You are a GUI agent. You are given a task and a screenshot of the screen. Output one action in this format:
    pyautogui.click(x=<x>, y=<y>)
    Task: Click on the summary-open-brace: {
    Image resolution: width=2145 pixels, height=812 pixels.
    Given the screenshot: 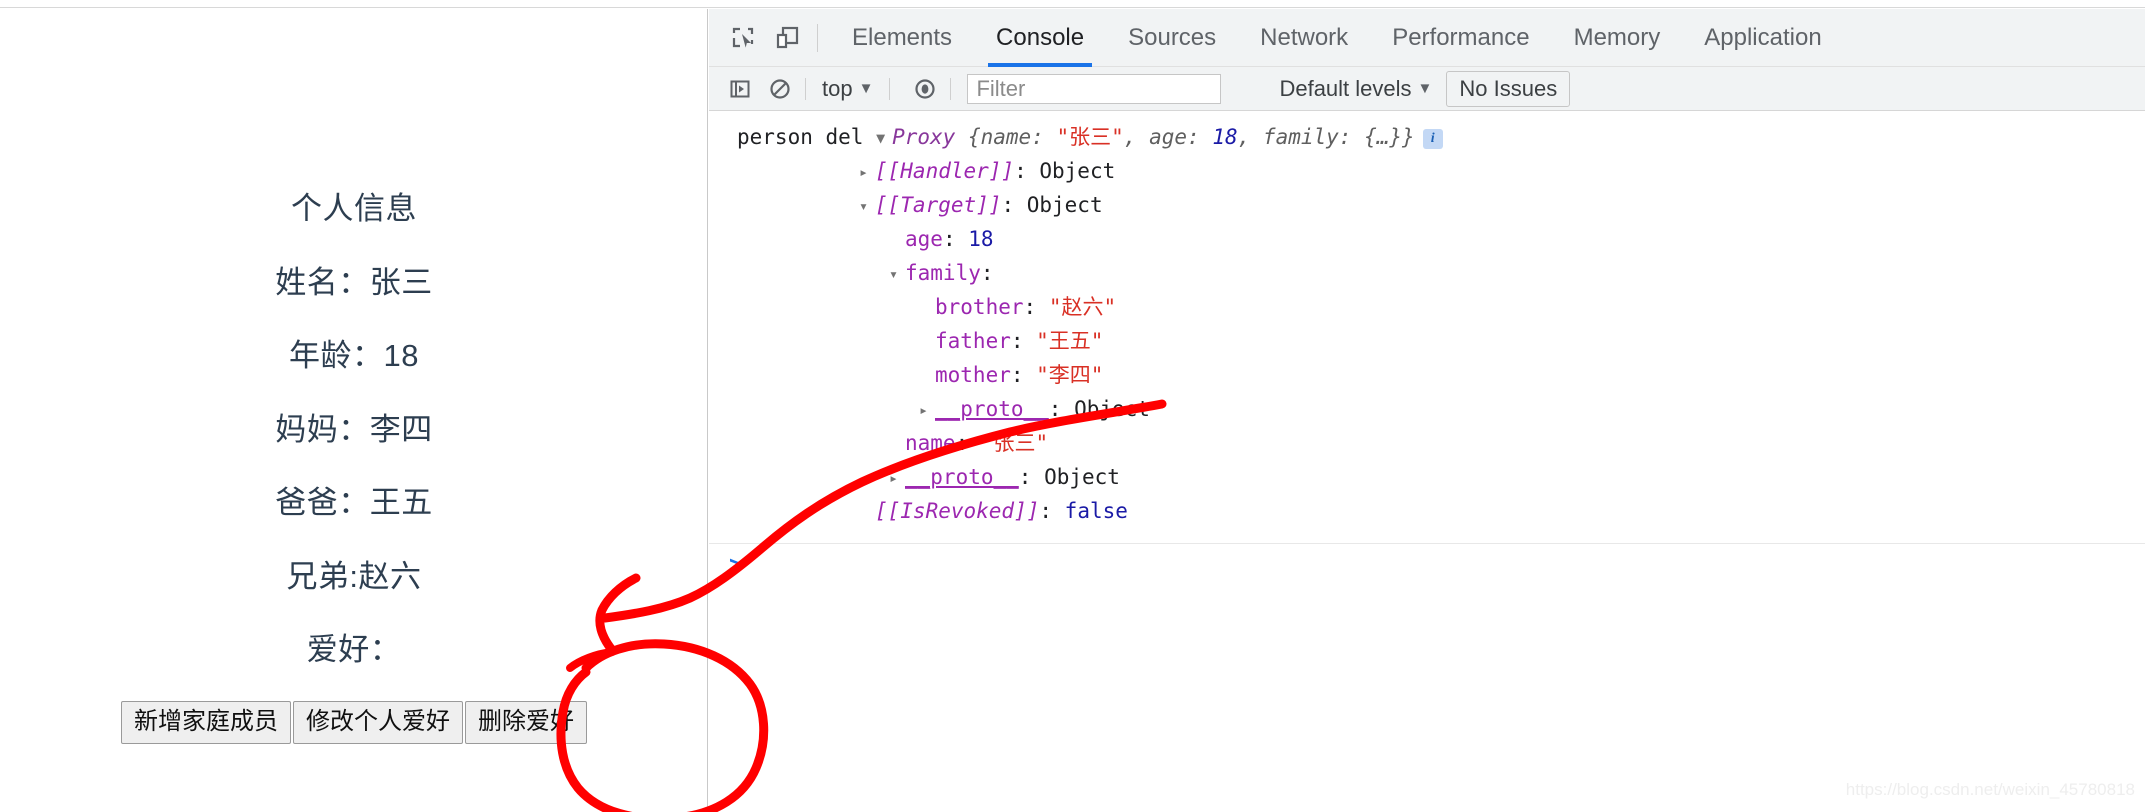 What is the action you would take?
    pyautogui.click(x=974, y=137)
    